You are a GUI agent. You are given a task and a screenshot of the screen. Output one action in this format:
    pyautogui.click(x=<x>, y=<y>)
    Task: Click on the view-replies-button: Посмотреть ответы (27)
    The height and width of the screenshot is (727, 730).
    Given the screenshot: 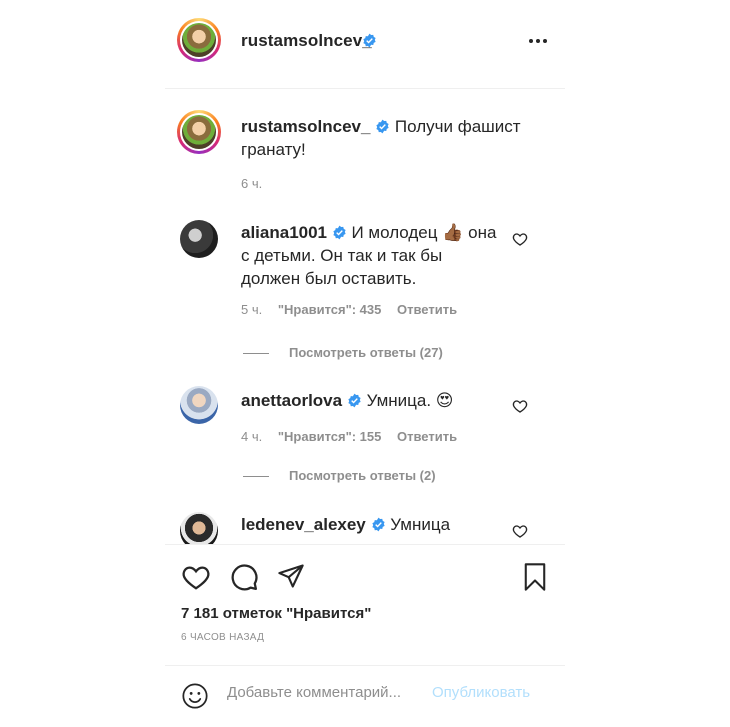 What is the action you would take?
    pyautogui.click(x=343, y=352)
    